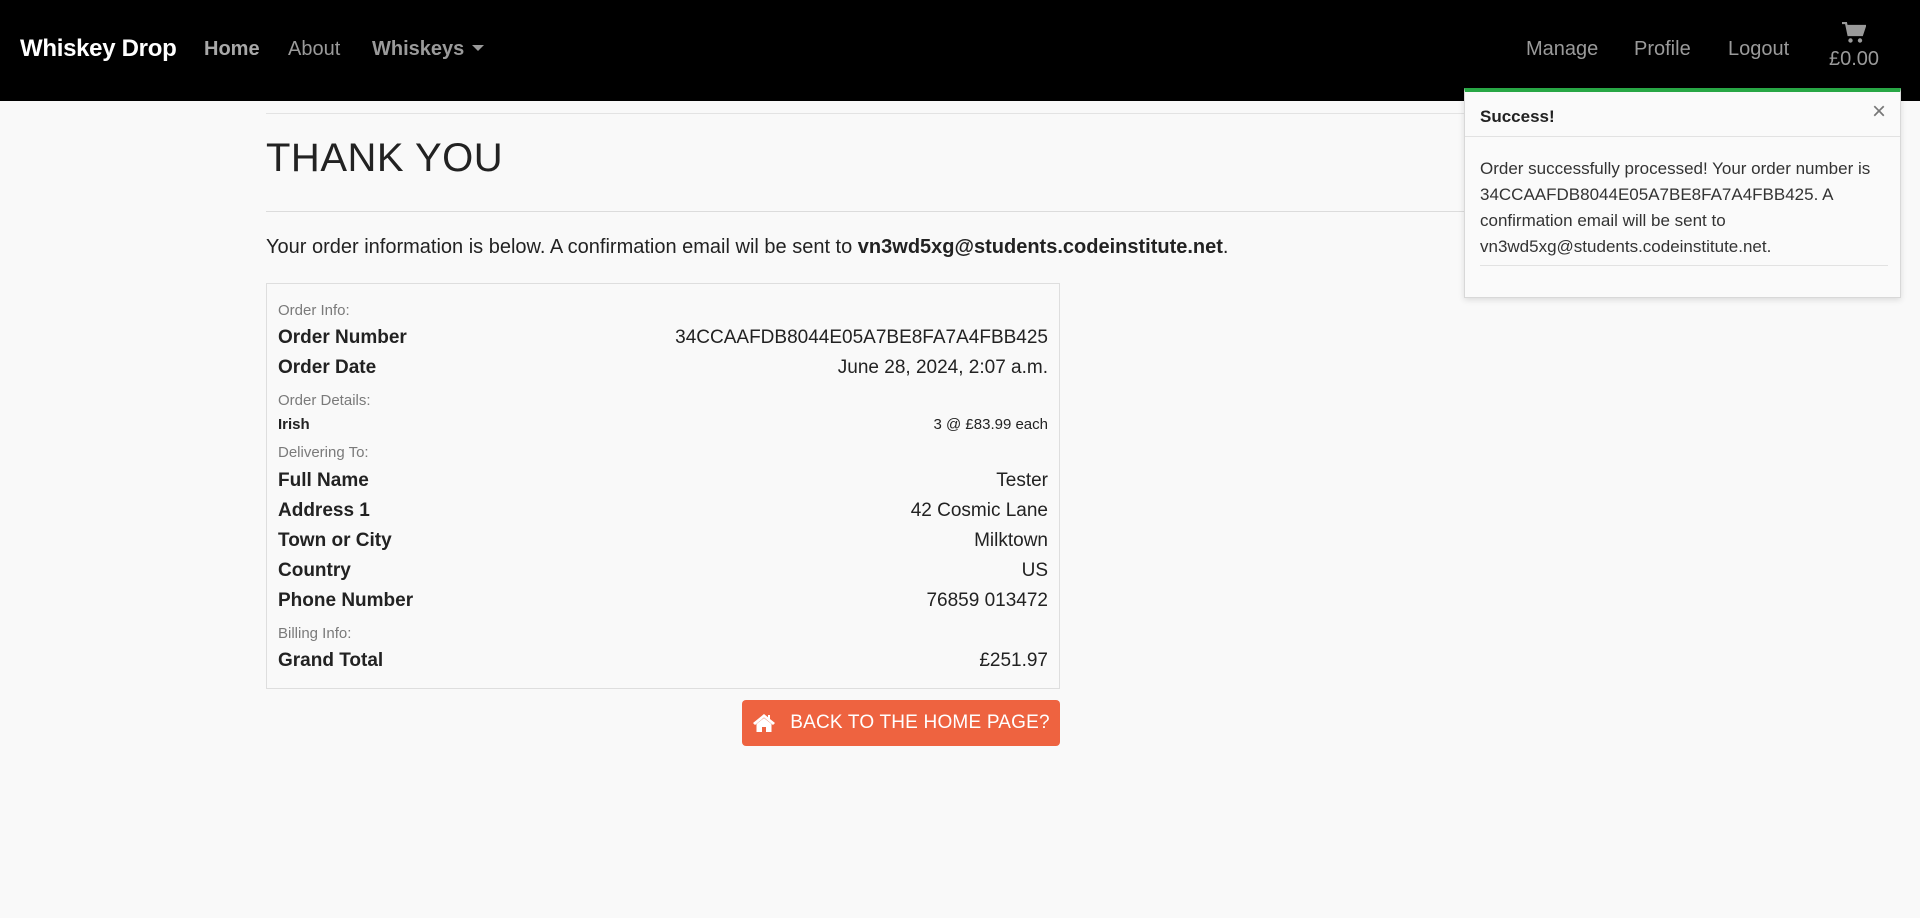 Image resolution: width=1920 pixels, height=918 pixels. I want to click on nav-about-link: About, so click(314, 49).